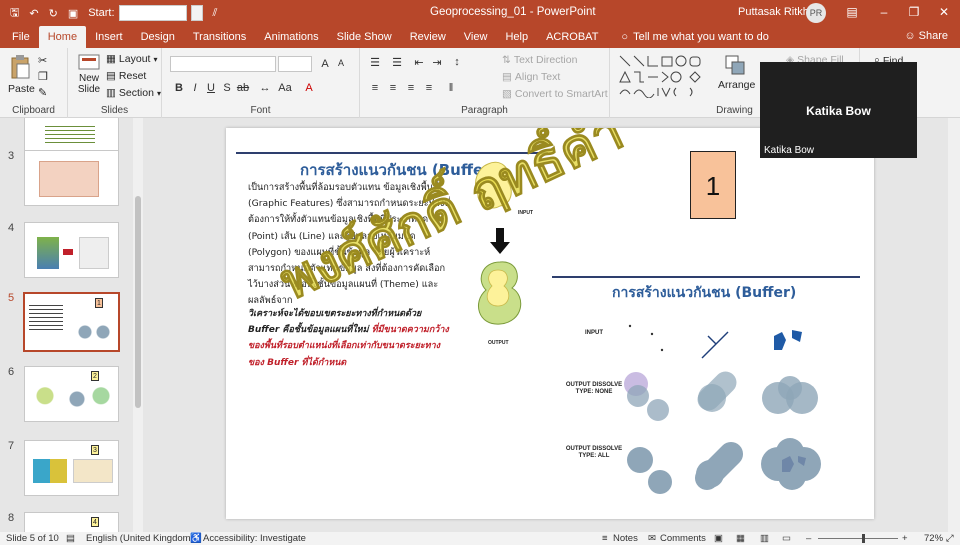 The width and height of the screenshot is (960, 545). What do you see at coordinates (683, 538) in the screenshot?
I see `comments-button: Comments` at bounding box center [683, 538].